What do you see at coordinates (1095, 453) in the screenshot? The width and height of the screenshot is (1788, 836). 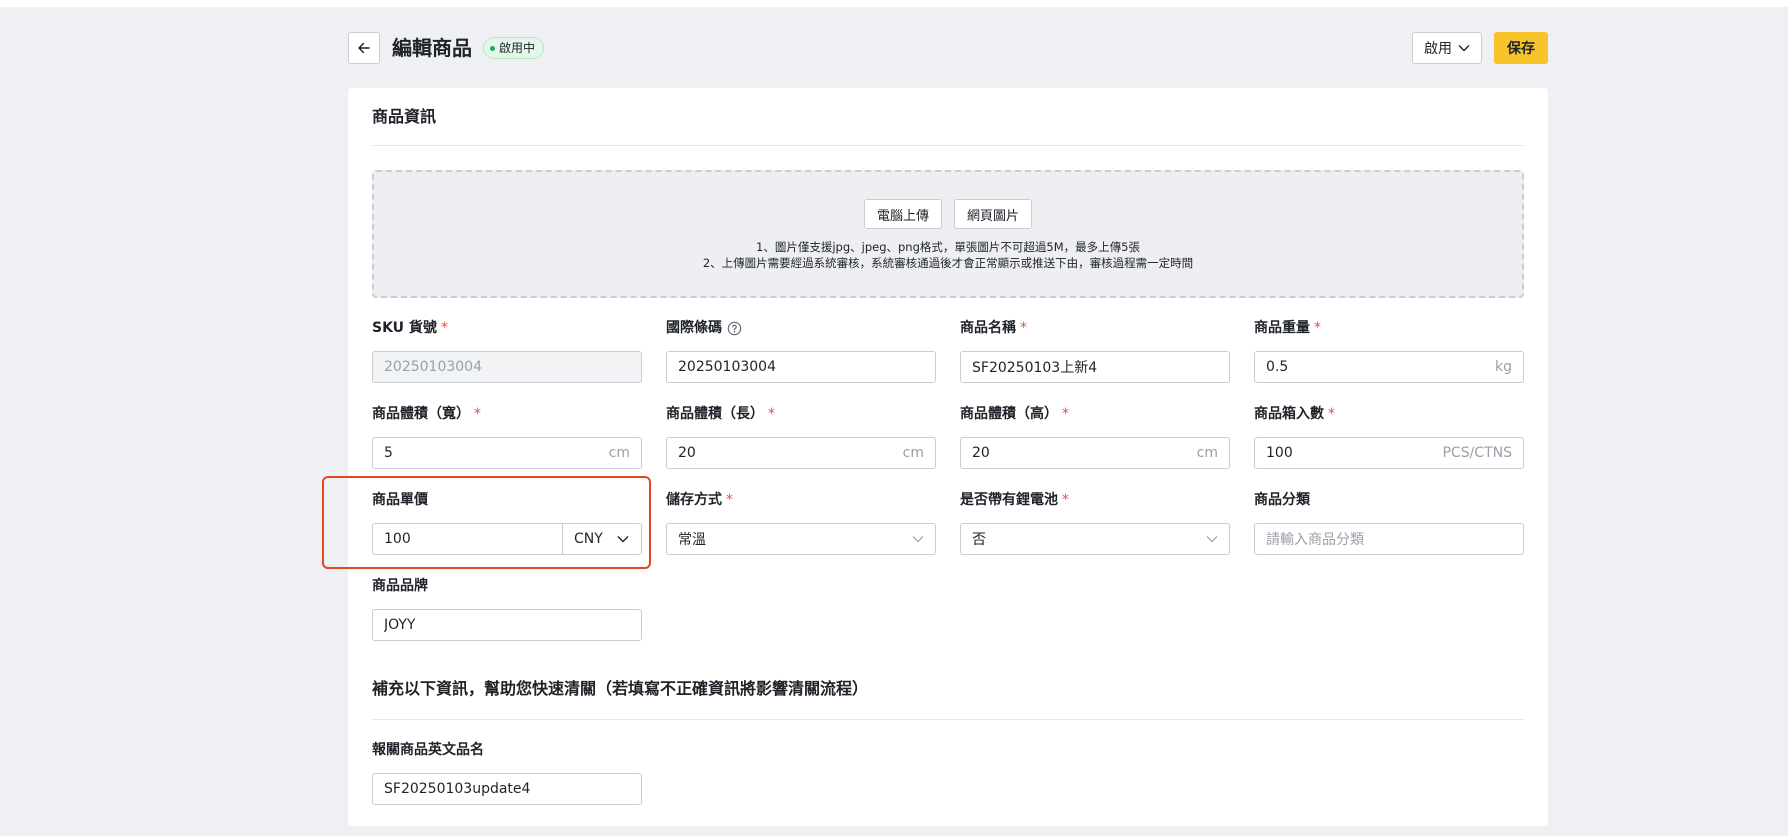 I see `height-input: 20 cm` at bounding box center [1095, 453].